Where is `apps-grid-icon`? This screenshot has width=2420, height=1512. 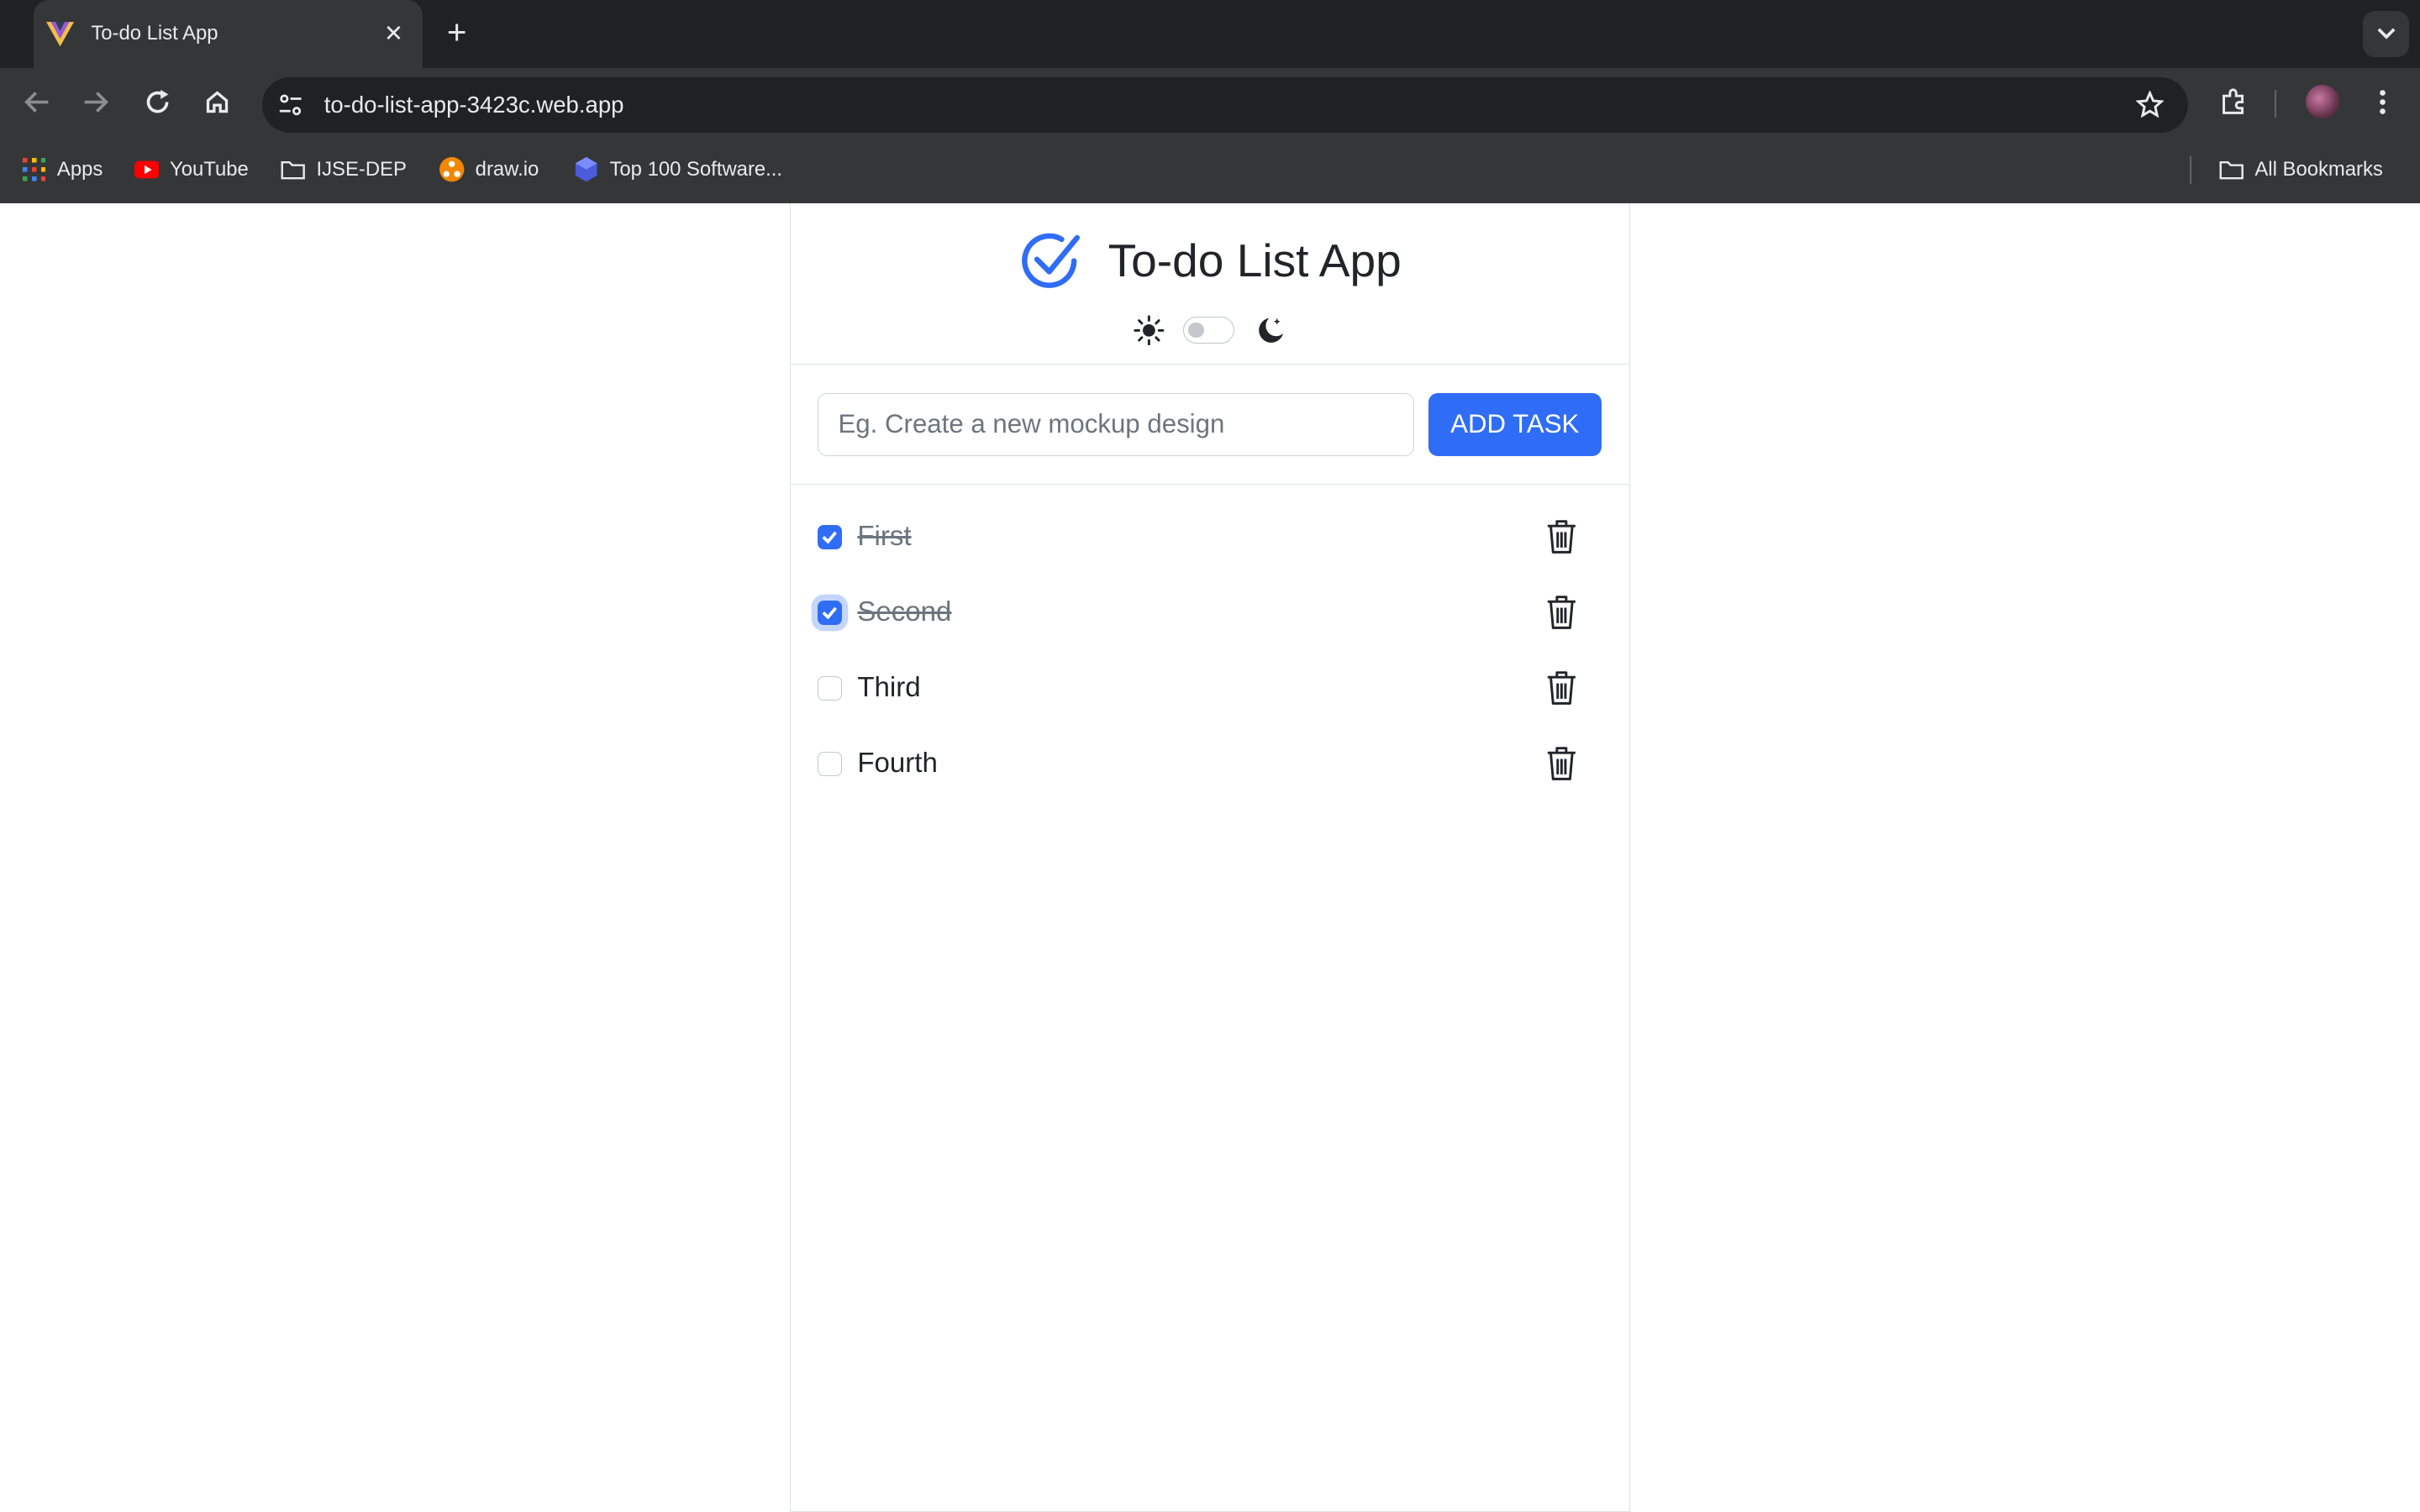 apps-grid-icon is located at coordinates (34, 169).